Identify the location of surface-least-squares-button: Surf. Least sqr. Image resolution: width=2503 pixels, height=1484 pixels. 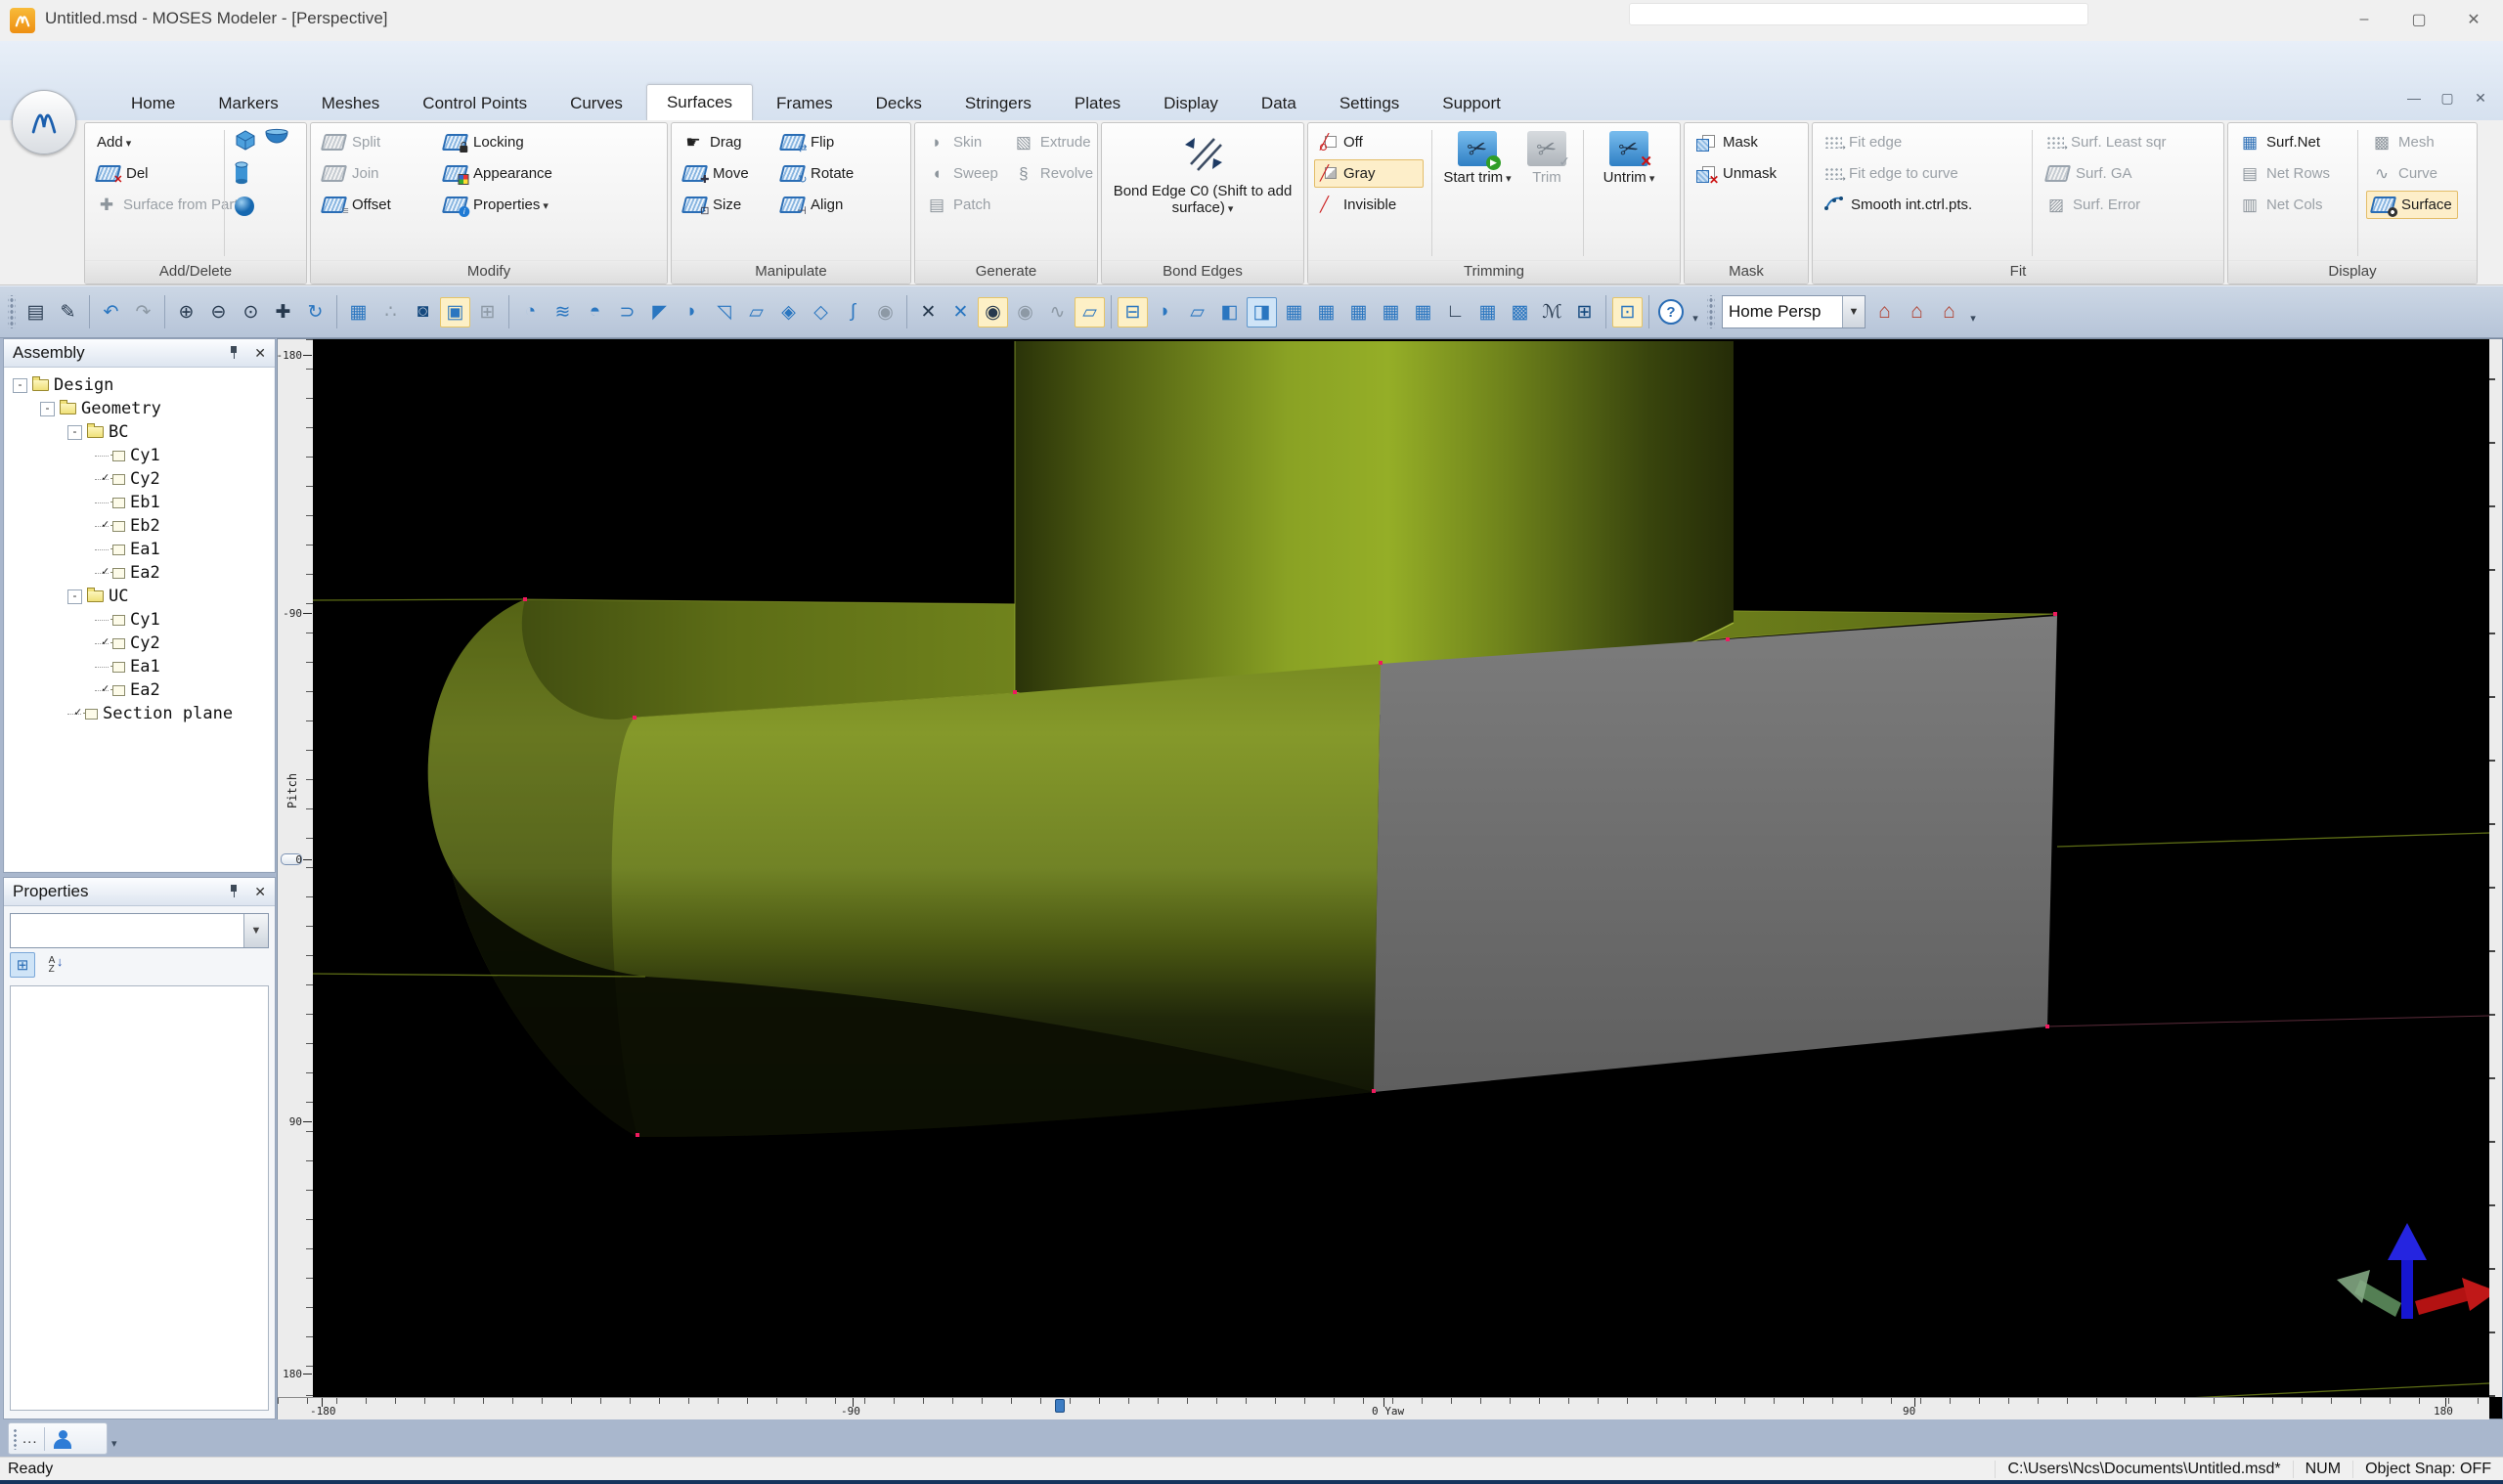
(2107, 142).